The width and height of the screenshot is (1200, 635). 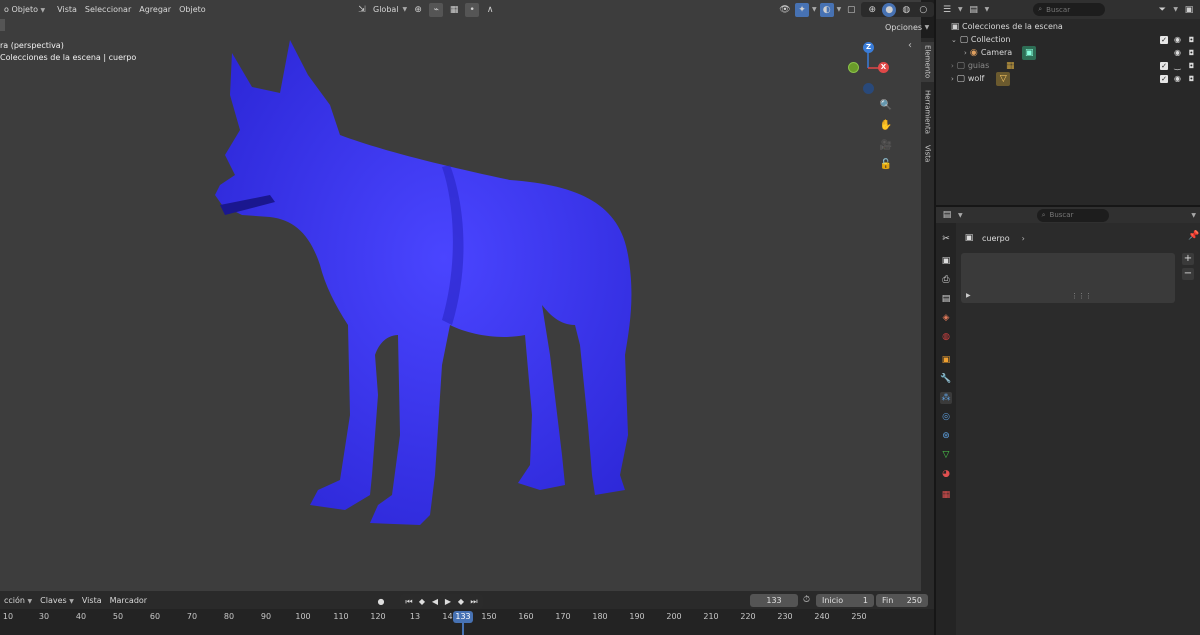 What do you see at coordinates (927, 154) in the screenshot?
I see `tab-vista: Vista` at bounding box center [927, 154].